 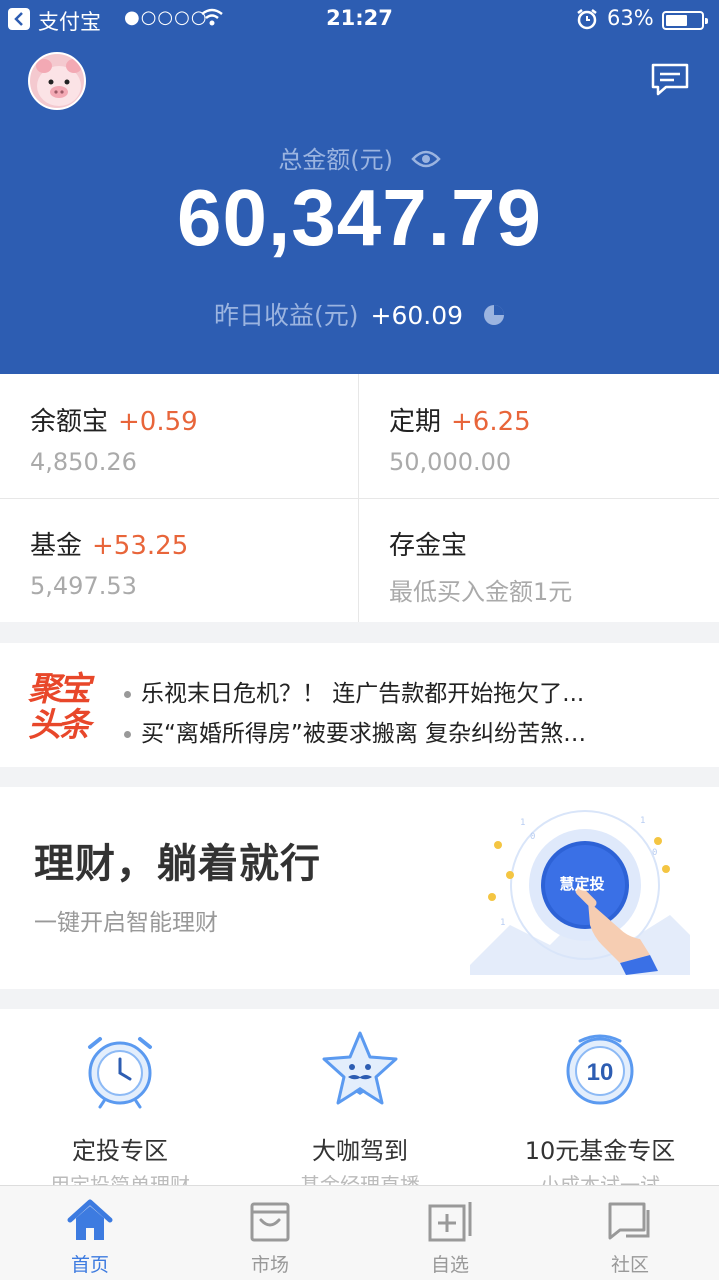 I want to click on asset-description: 最低买入金额1元, so click(x=481, y=592).